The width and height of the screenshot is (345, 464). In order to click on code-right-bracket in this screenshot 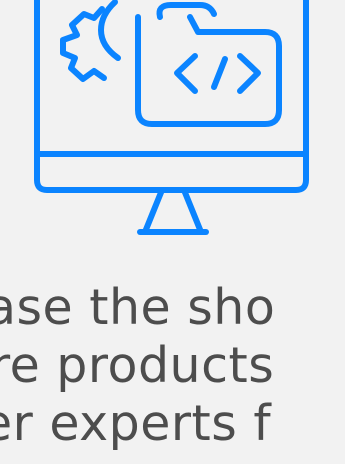, I will do `click(249, 73)`.